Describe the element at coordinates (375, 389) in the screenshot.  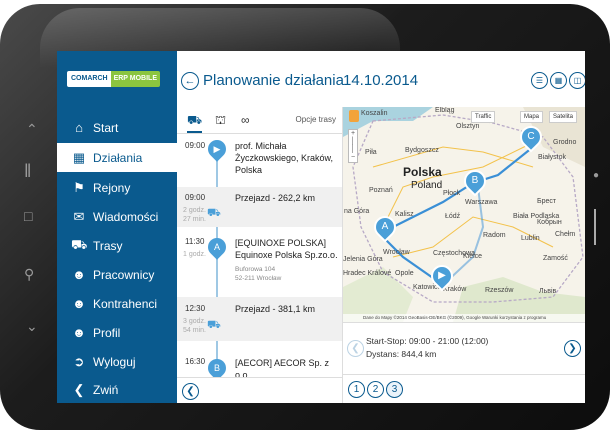
I see `page-2-button: 2` at that location.